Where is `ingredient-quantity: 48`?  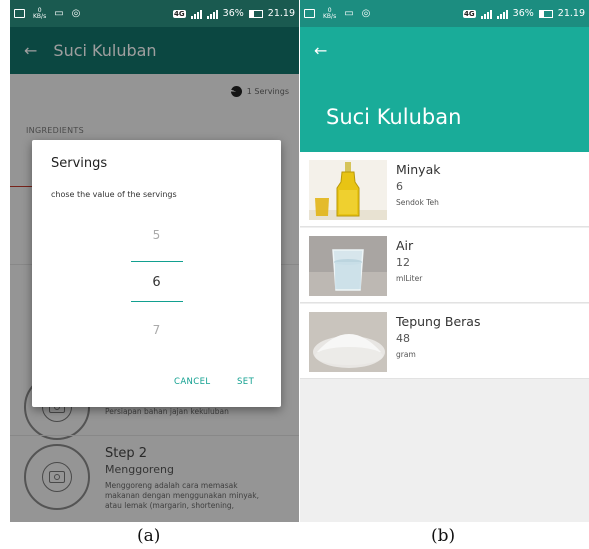 ingredient-quantity: 48 is located at coordinates (403, 338).